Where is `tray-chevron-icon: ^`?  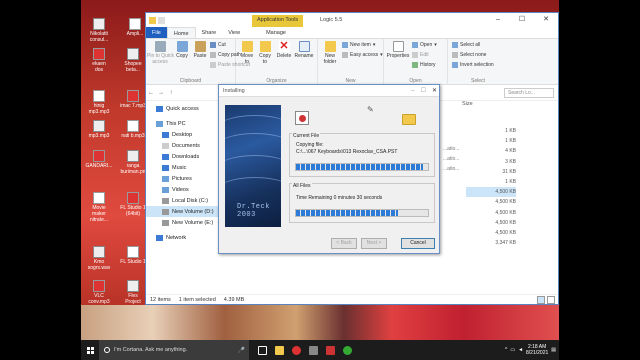
tray-chevron-icon: ^ is located at coordinates (506, 350).